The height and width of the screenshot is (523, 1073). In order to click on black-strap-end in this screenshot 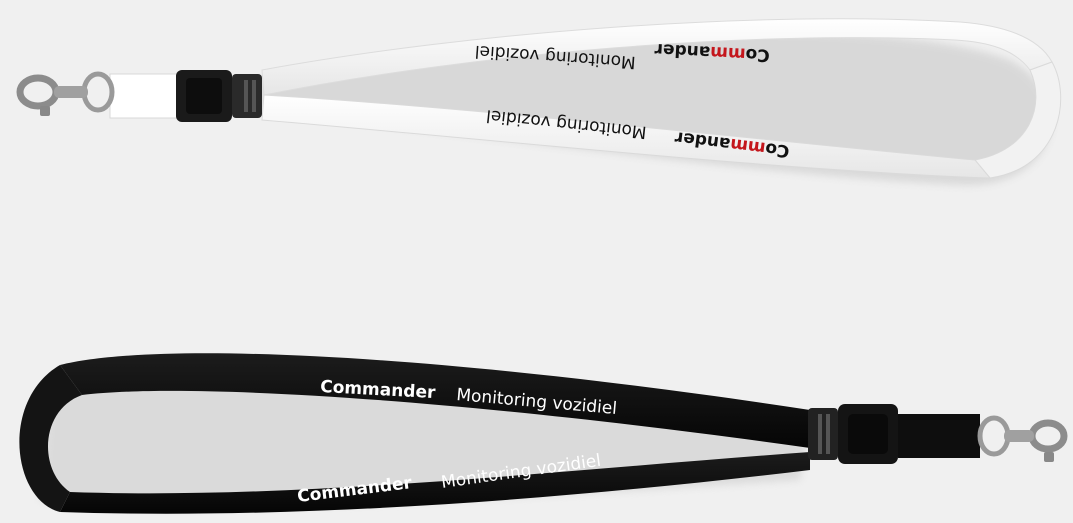, I will do `click(939, 436)`.